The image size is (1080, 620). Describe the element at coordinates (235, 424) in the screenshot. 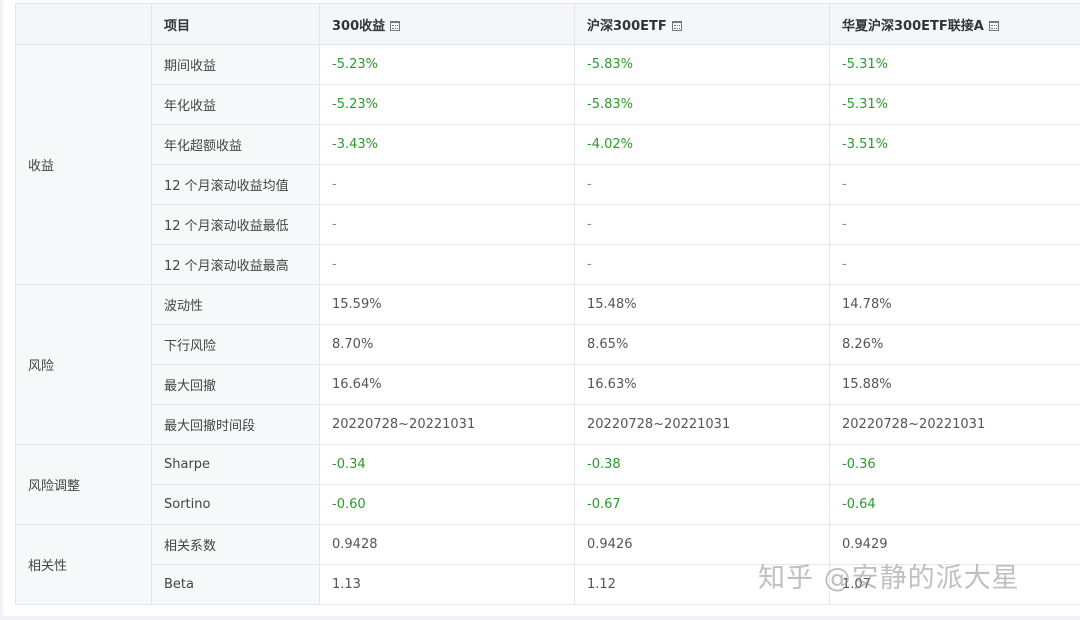

I see `row-label: 最大回撤时间段` at that location.